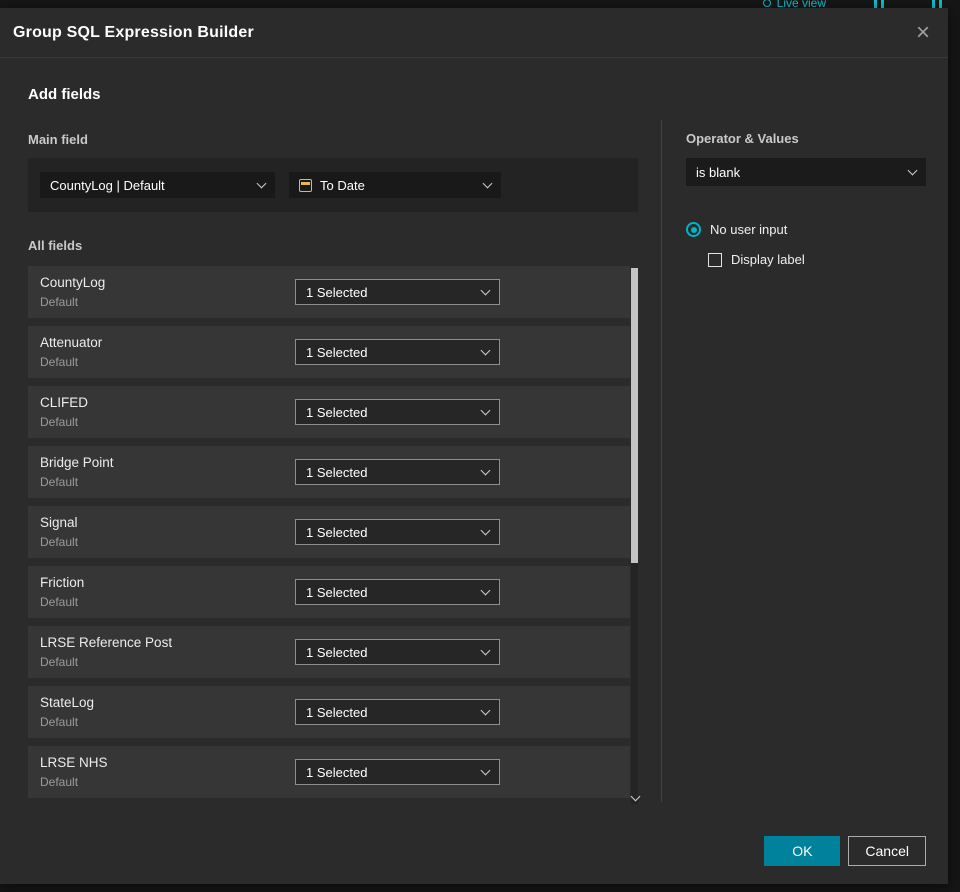 The width and height of the screenshot is (960, 892). Describe the element at coordinates (305, 185) in the screenshot. I see `calendar-icon` at that location.